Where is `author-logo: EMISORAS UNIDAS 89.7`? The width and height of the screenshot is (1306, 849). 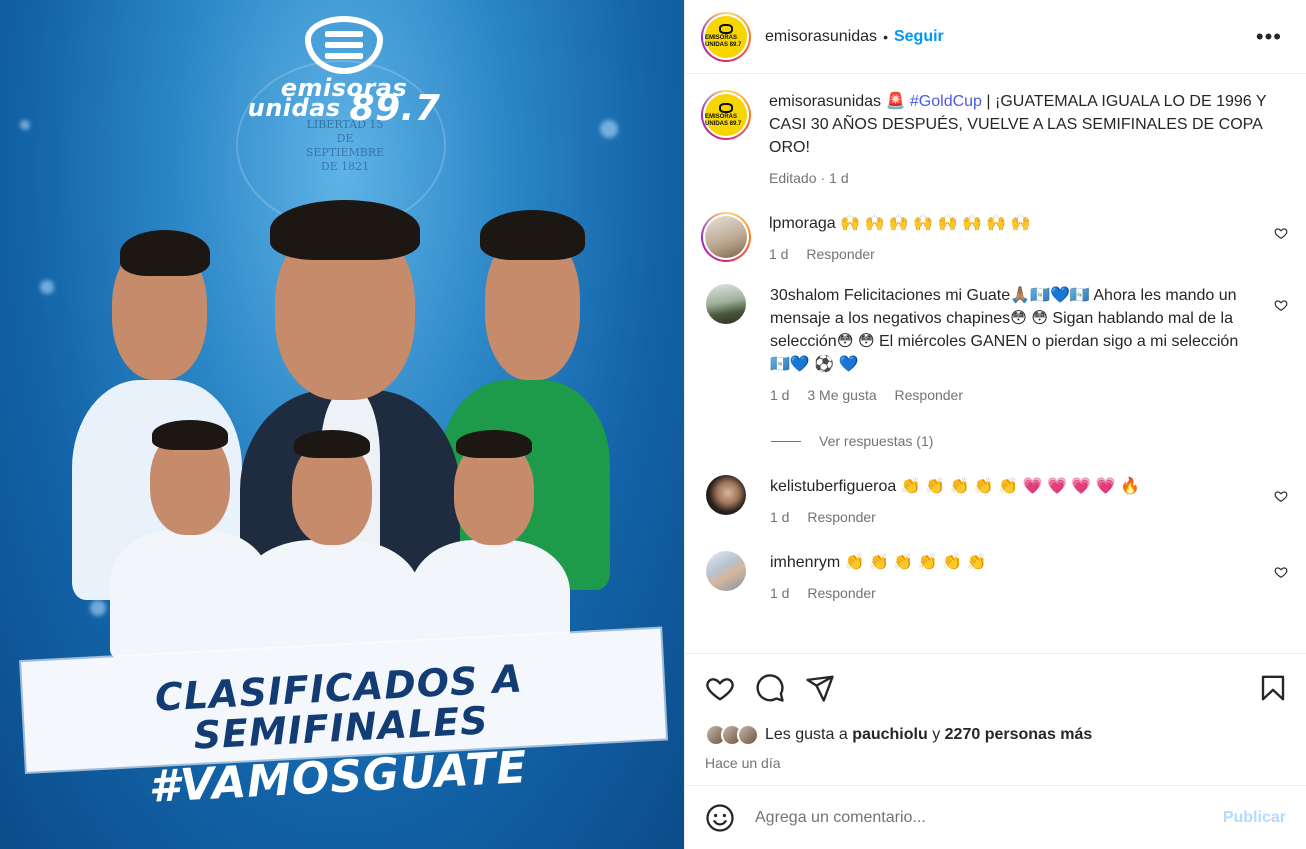 author-logo: EMISORAS UNIDAS 89.7 is located at coordinates (726, 36).